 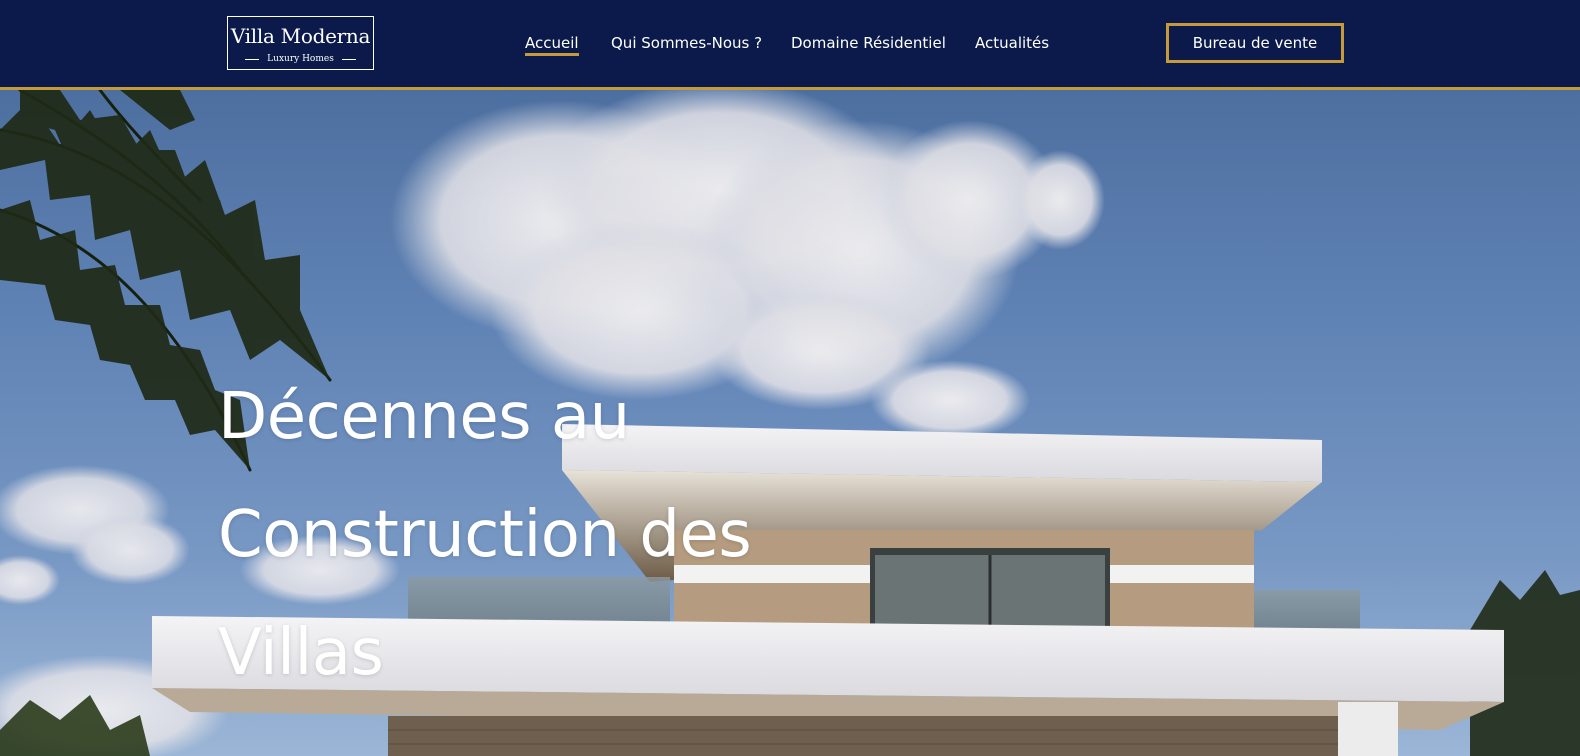 I want to click on nav-item-qui-sommes-nous: Qui Sommes-Nous ?, so click(x=686, y=43).